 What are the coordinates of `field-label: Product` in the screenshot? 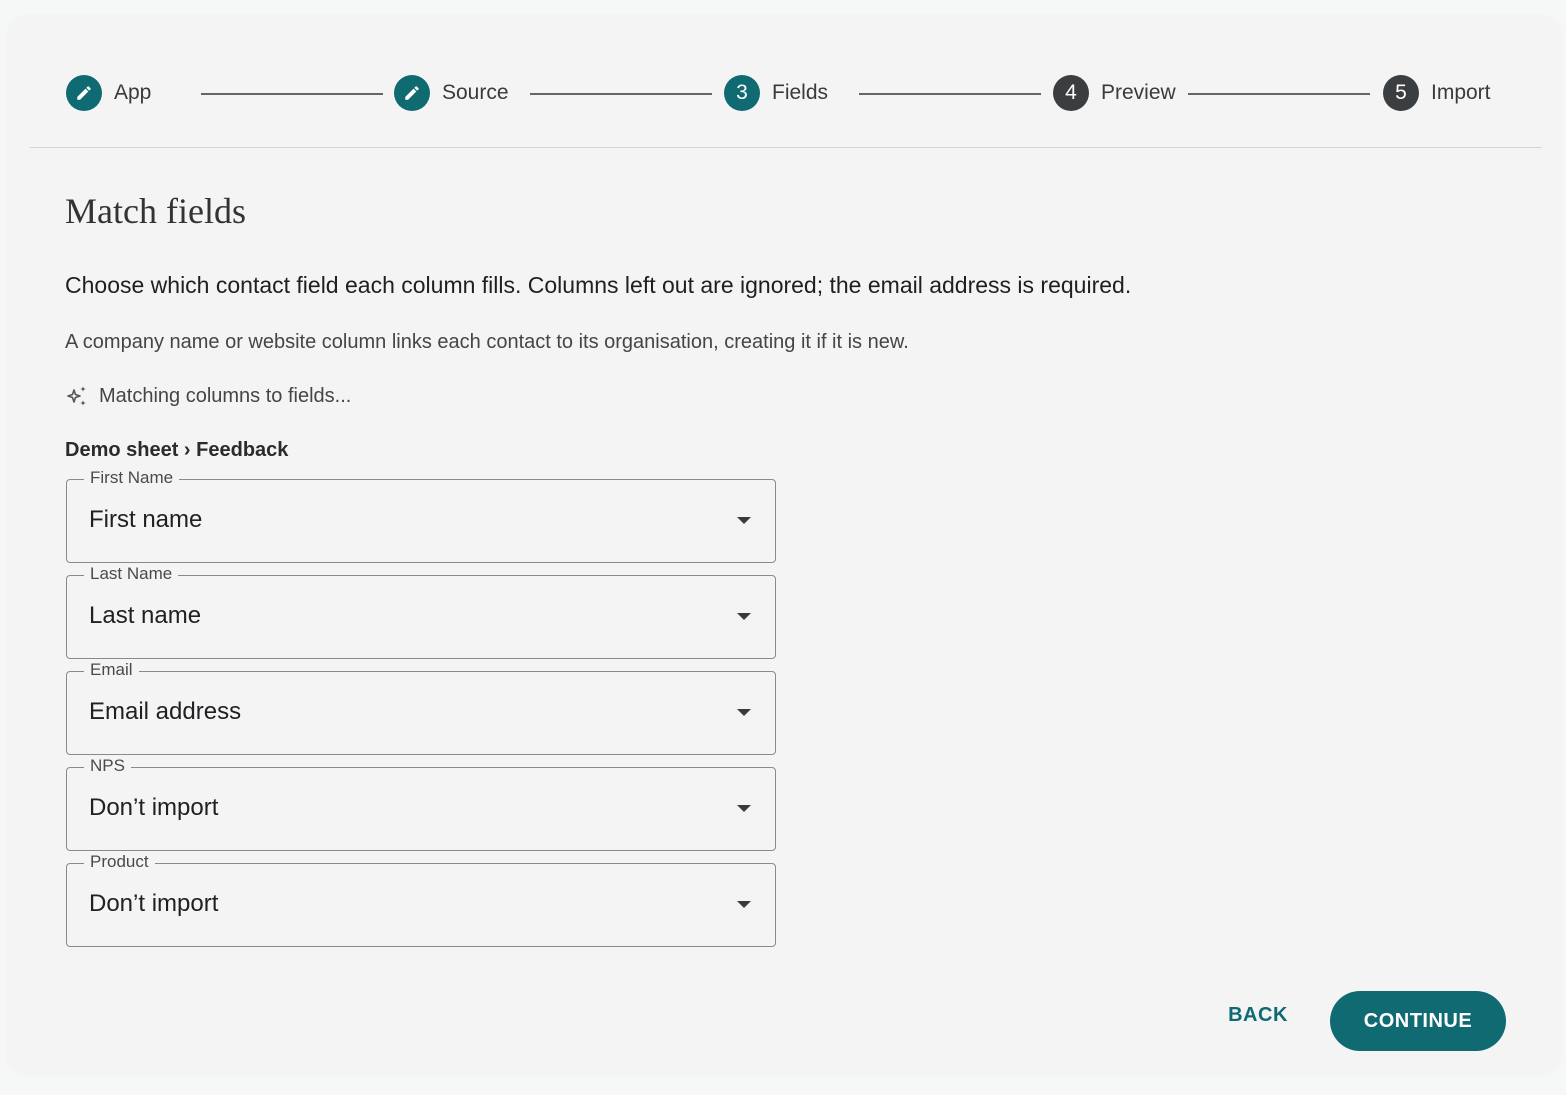 It's located at (119, 862).